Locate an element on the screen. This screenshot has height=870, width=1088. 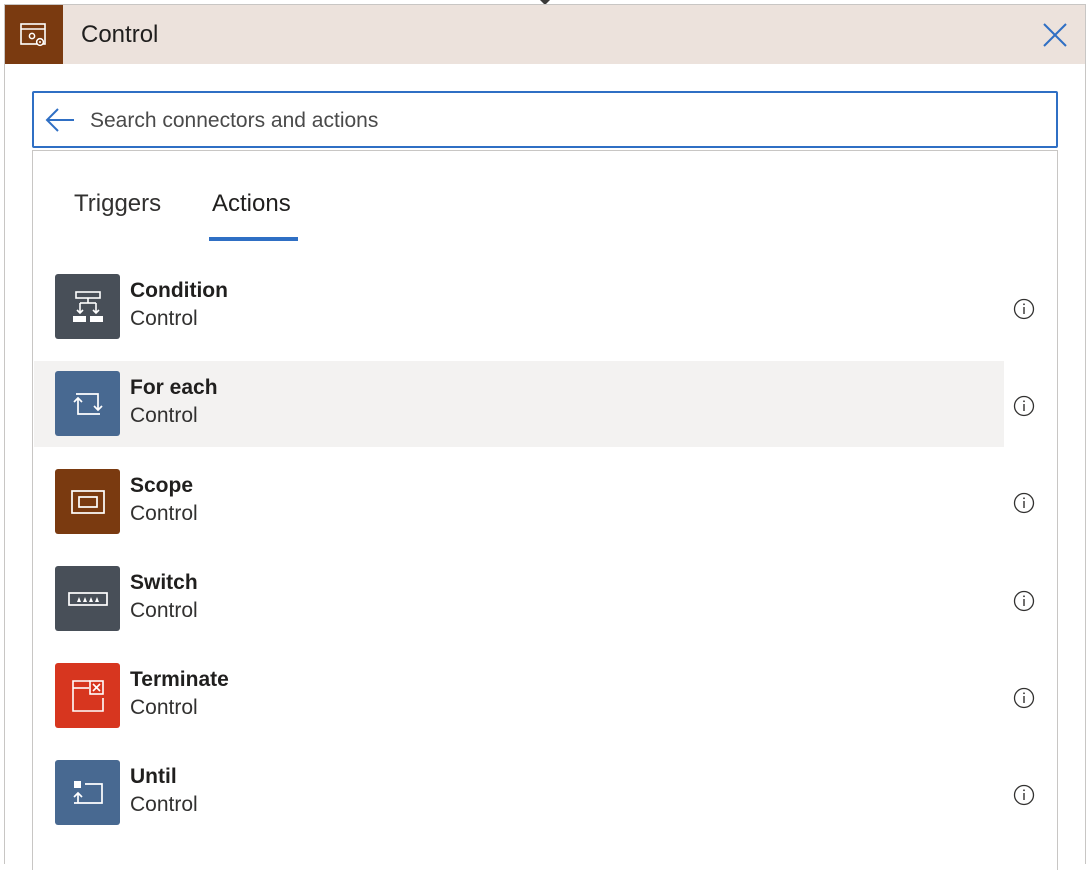
action-name: Until is located at coordinates (153, 776).